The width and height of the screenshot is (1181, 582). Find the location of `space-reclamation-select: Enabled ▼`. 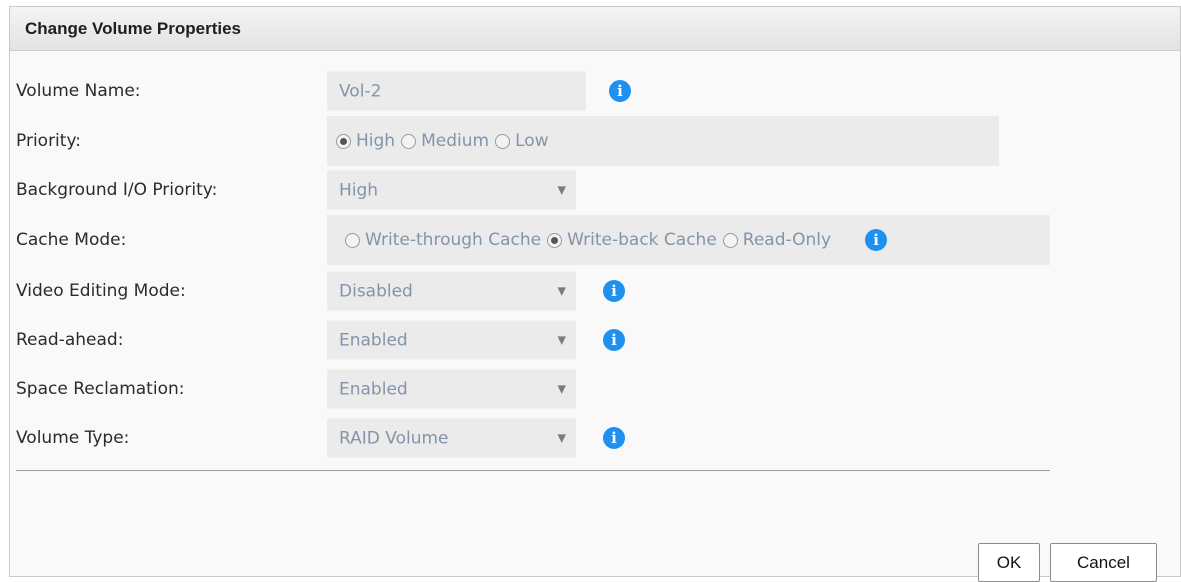

space-reclamation-select: Enabled ▼ is located at coordinates (451, 389).